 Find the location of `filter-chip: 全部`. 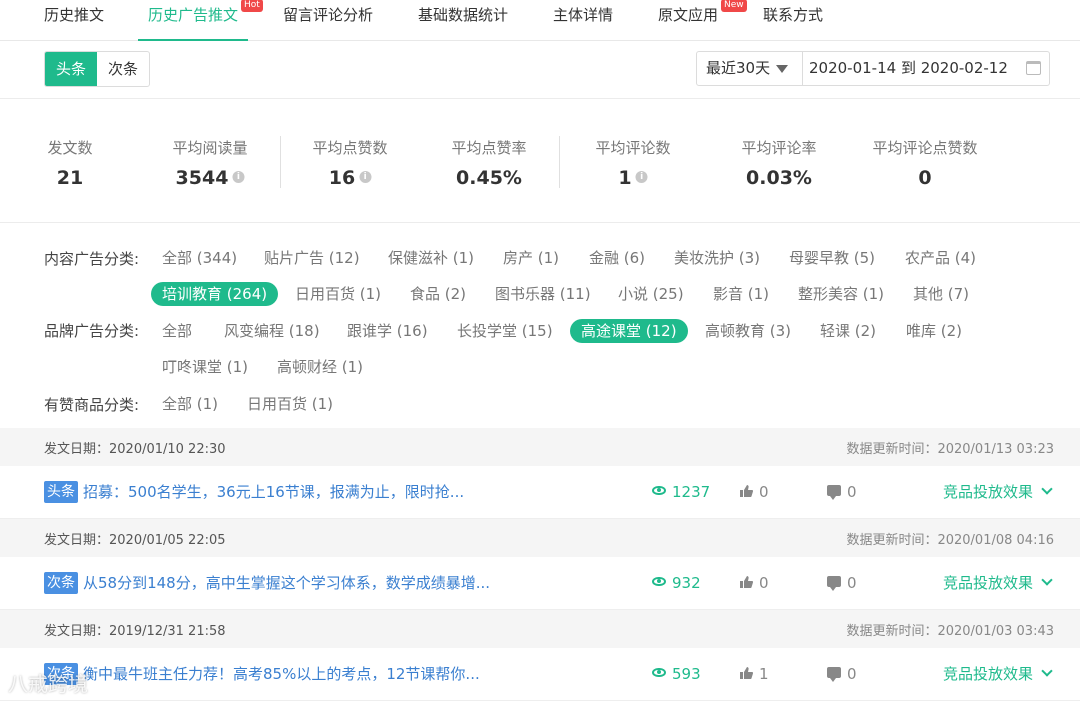

filter-chip: 全部 is located at coordinates (177, 331).